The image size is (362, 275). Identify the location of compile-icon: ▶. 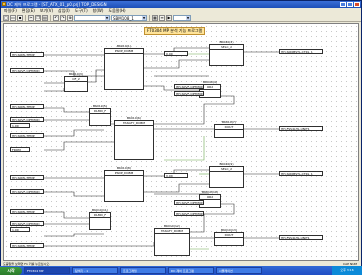
(169, 17).